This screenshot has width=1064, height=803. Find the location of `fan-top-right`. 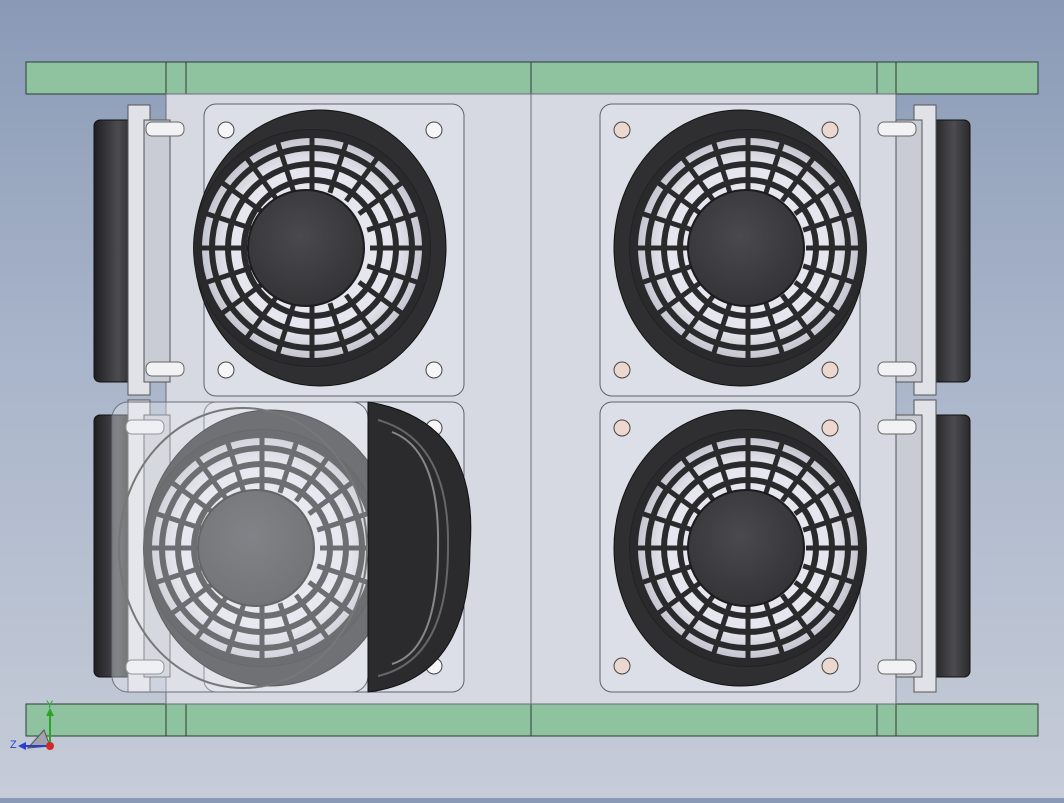

fan-top-right is located at coordinates (733, 250).